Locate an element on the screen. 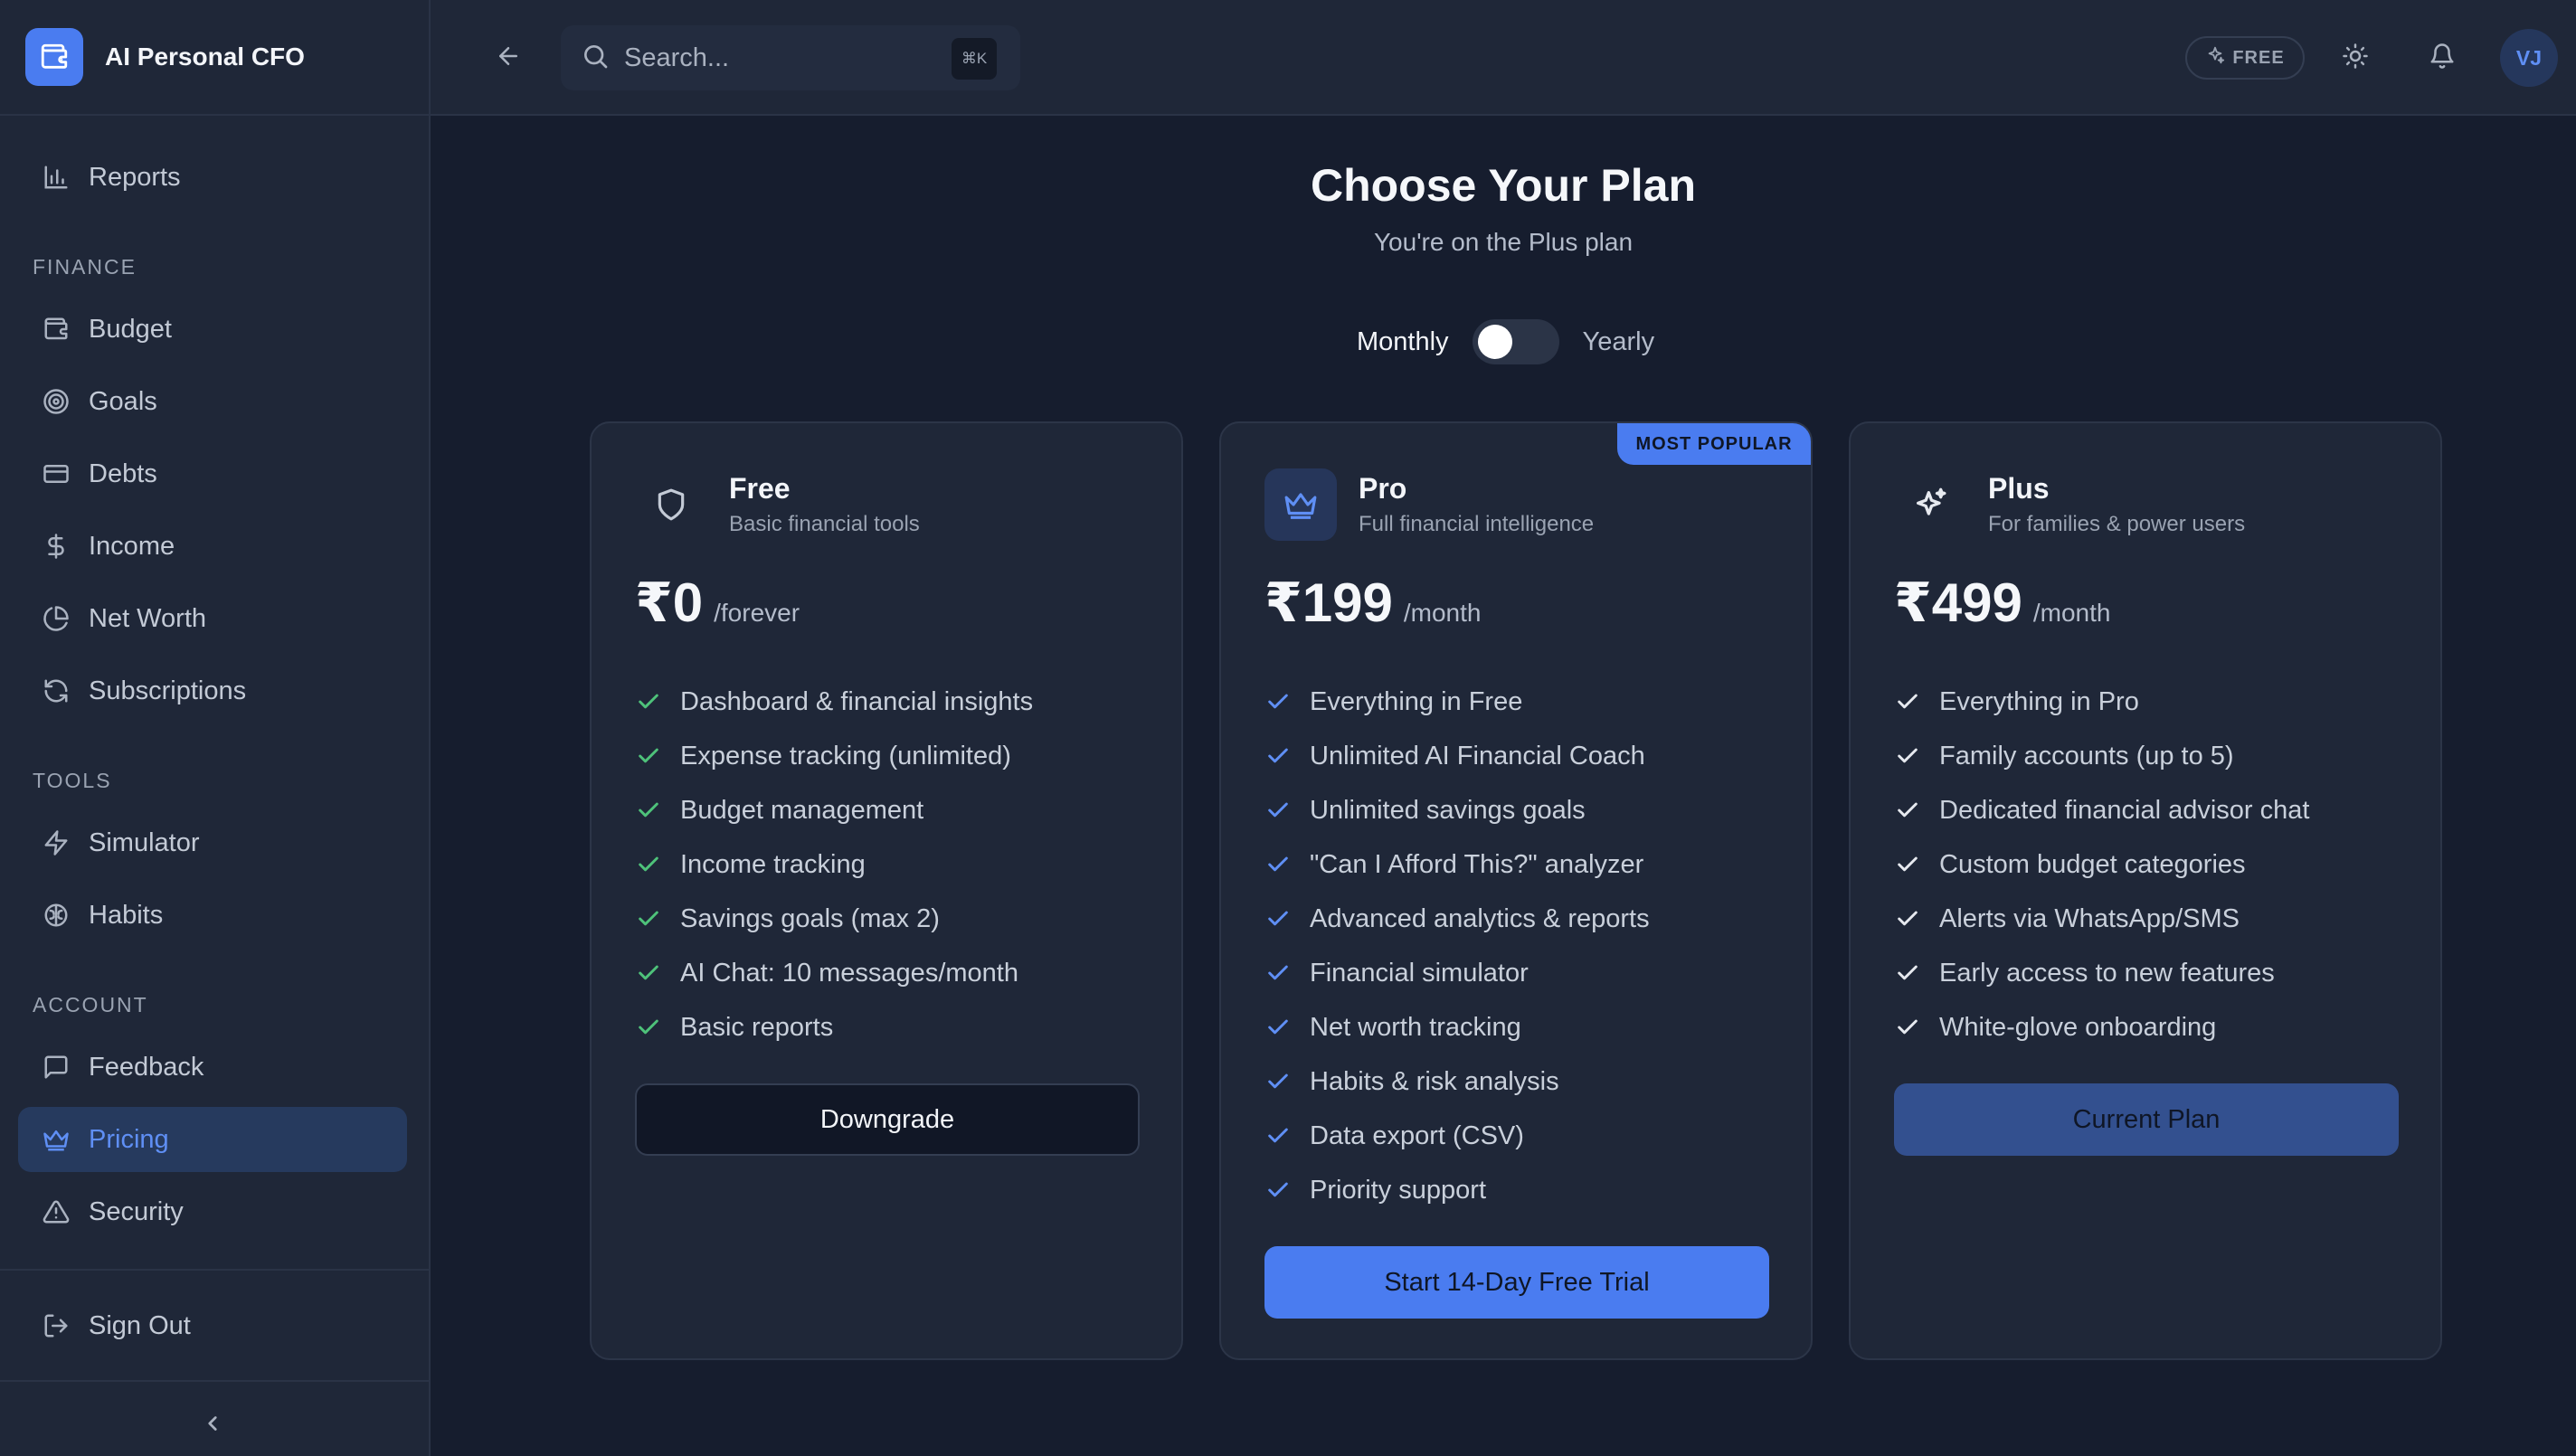 The image size is (2576, 1456). sidebar-item-income: Income is located at coordinates (212, 546).